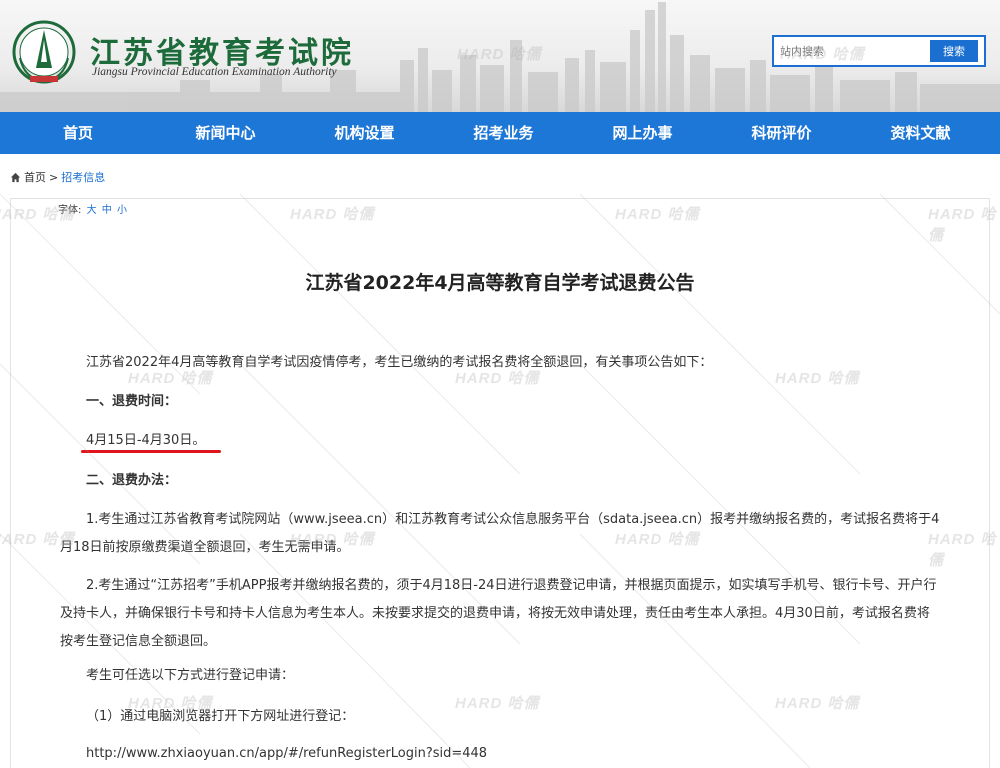 Image resolution: width=1000 pixels, height=768 pixels. Describe the element at coordinates (954, 51) in the screenshot. I see `search-button: 搜索` at that location.